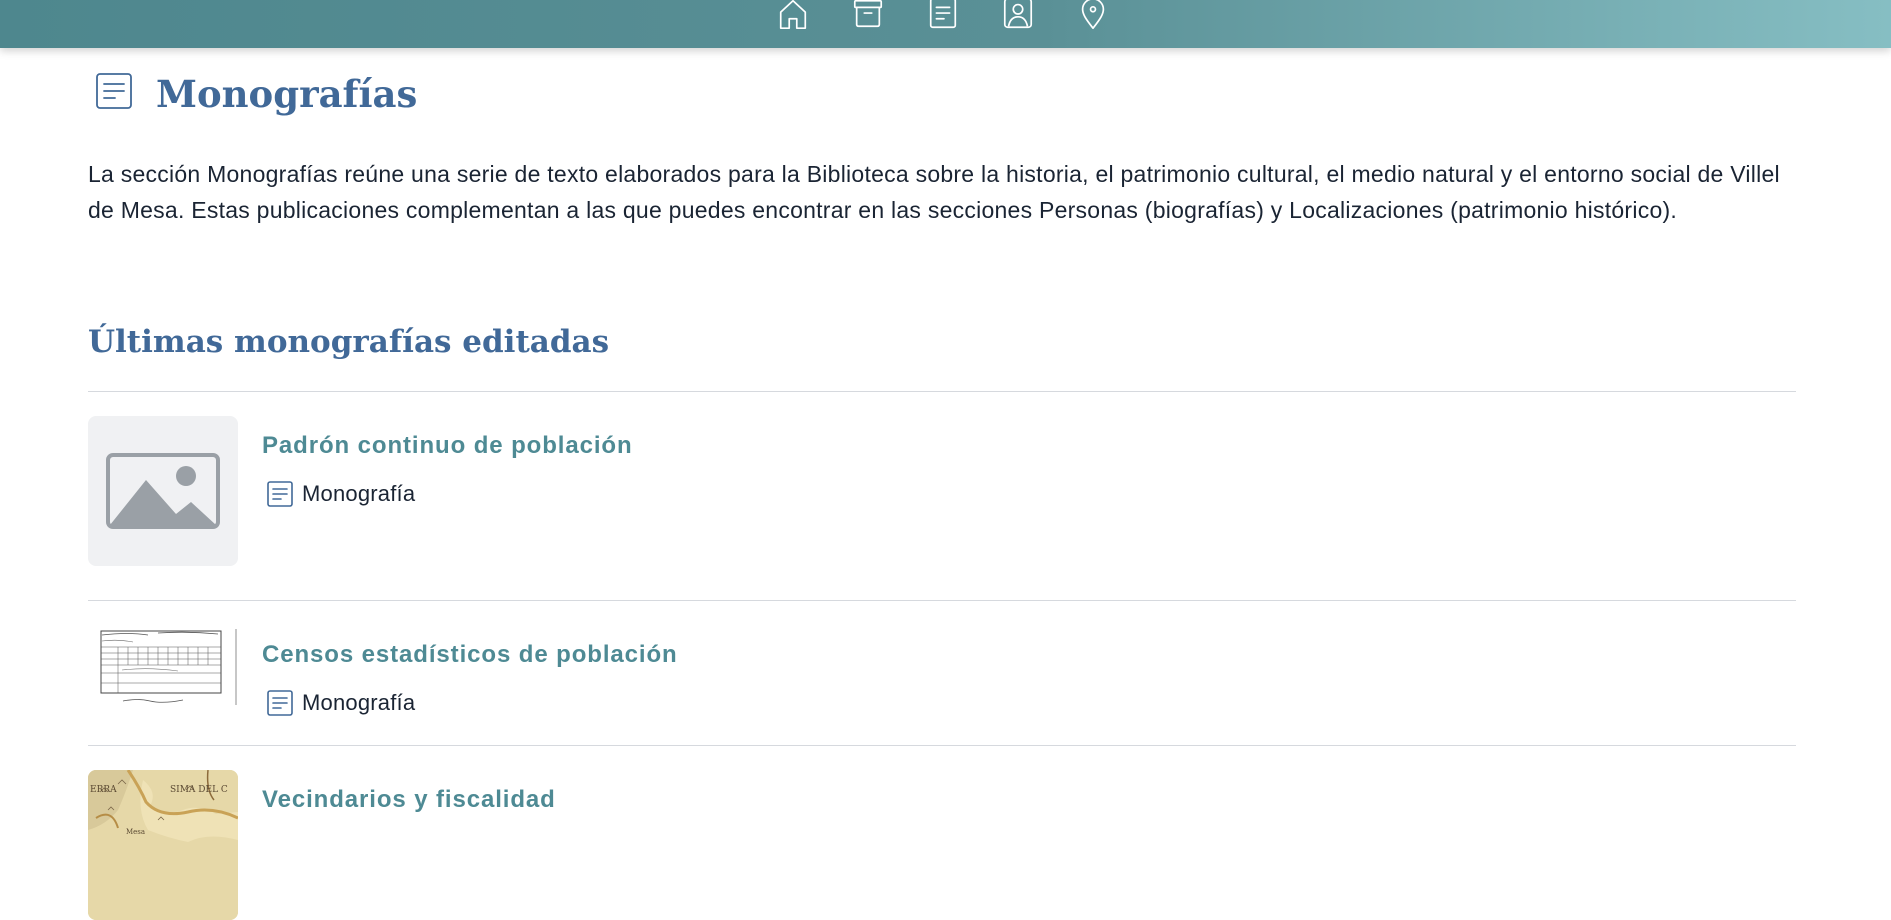  I want to click on top-navigation-bar, so click(945, 24).